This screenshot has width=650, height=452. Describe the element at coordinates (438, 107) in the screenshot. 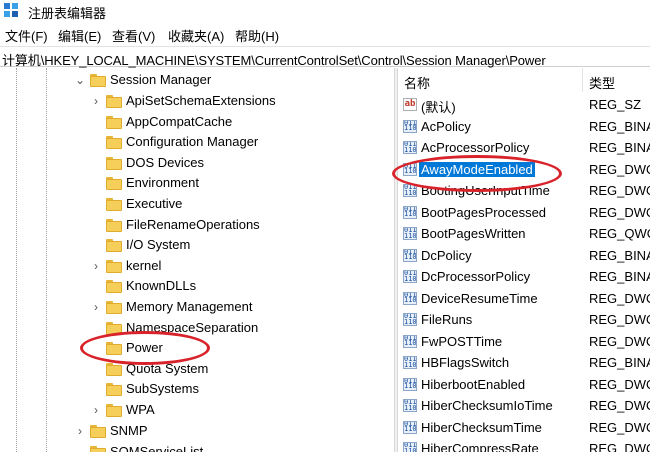

I see `value-name: (默认)` at that location.